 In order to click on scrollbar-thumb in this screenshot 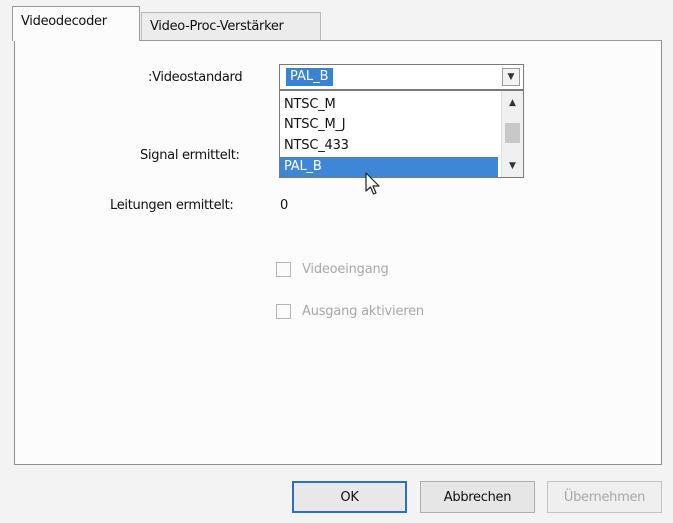, I will do `click(512, 133)`.